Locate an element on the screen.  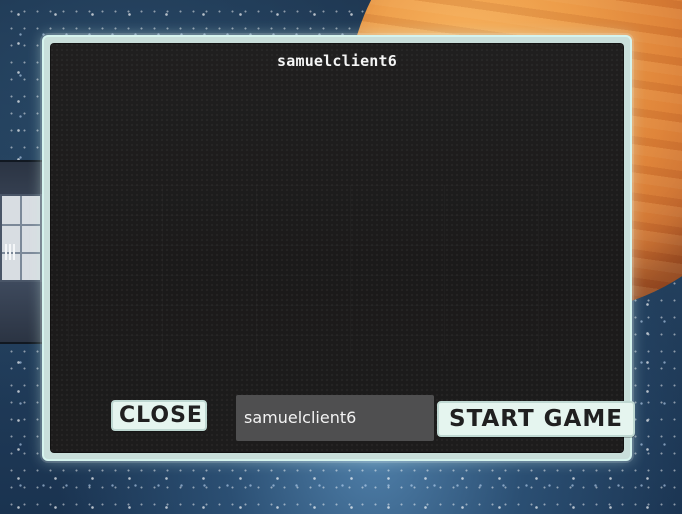
ship-window-panel is located at coordinates (21, 238).